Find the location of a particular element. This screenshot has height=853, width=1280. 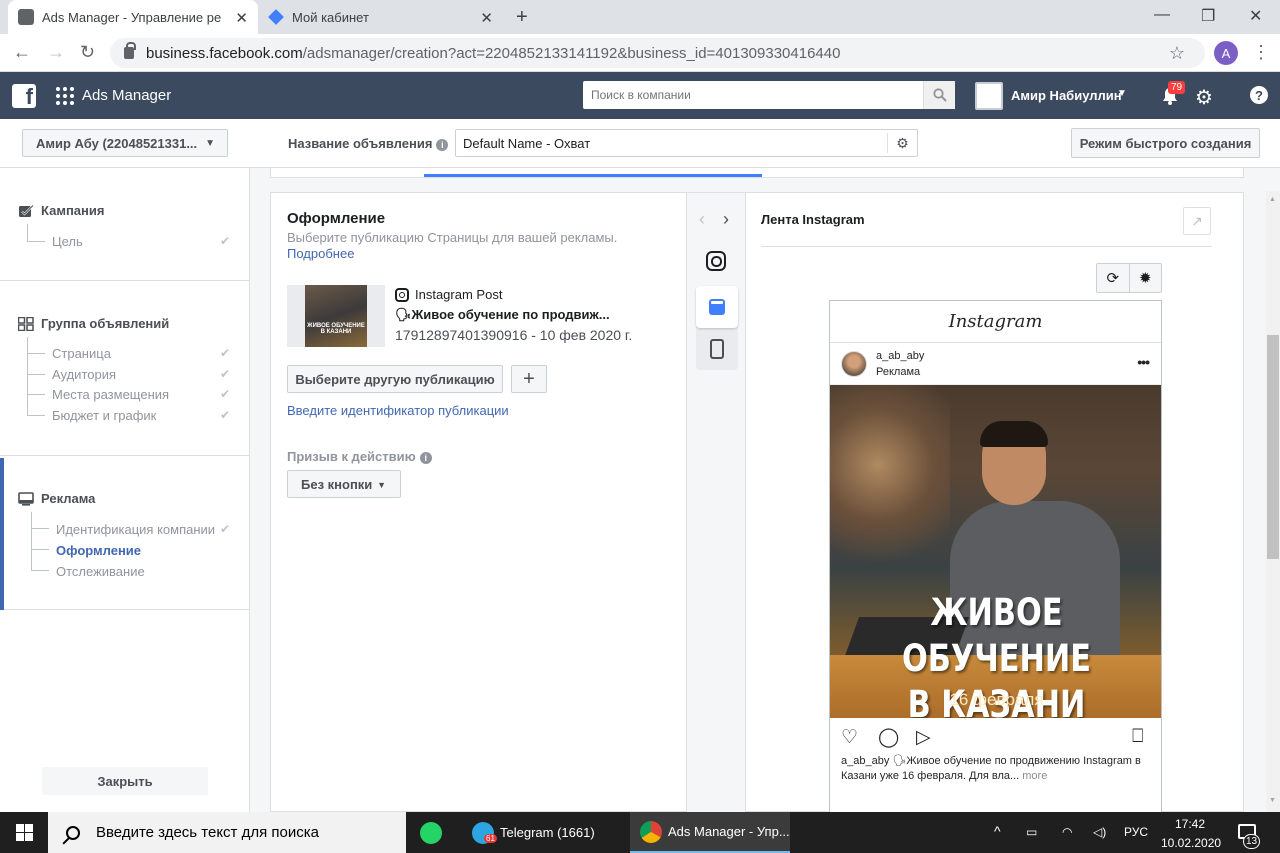

external-link-icon: ↗ is located at coordinates (1197, 221).